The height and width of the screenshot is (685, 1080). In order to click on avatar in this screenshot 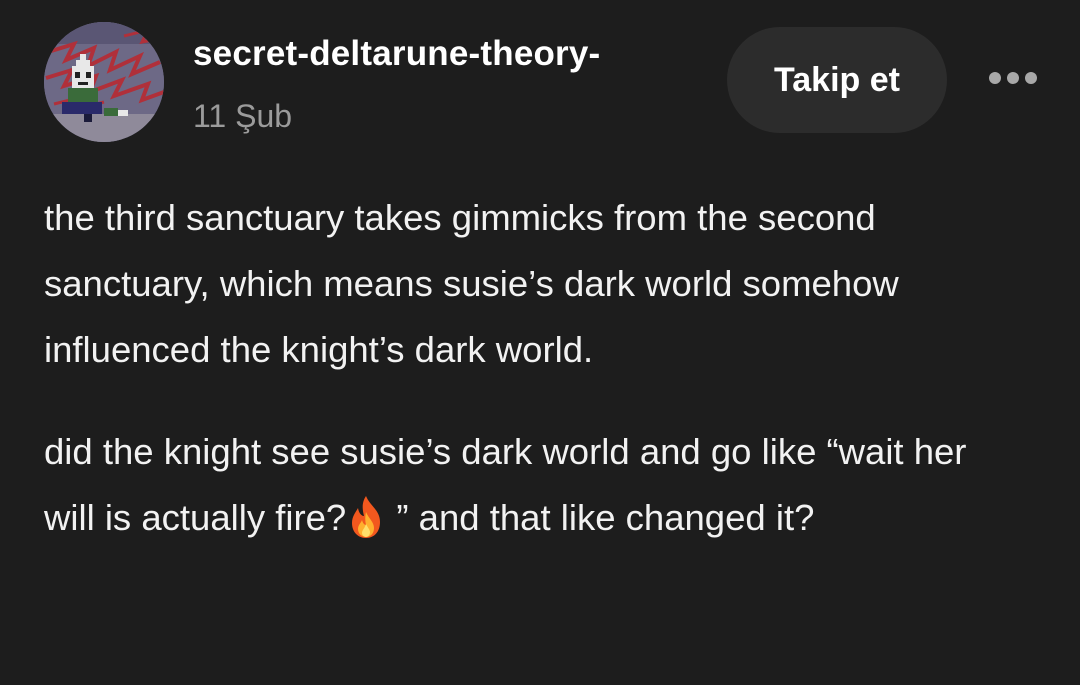, I will do `click(104, 82)`.